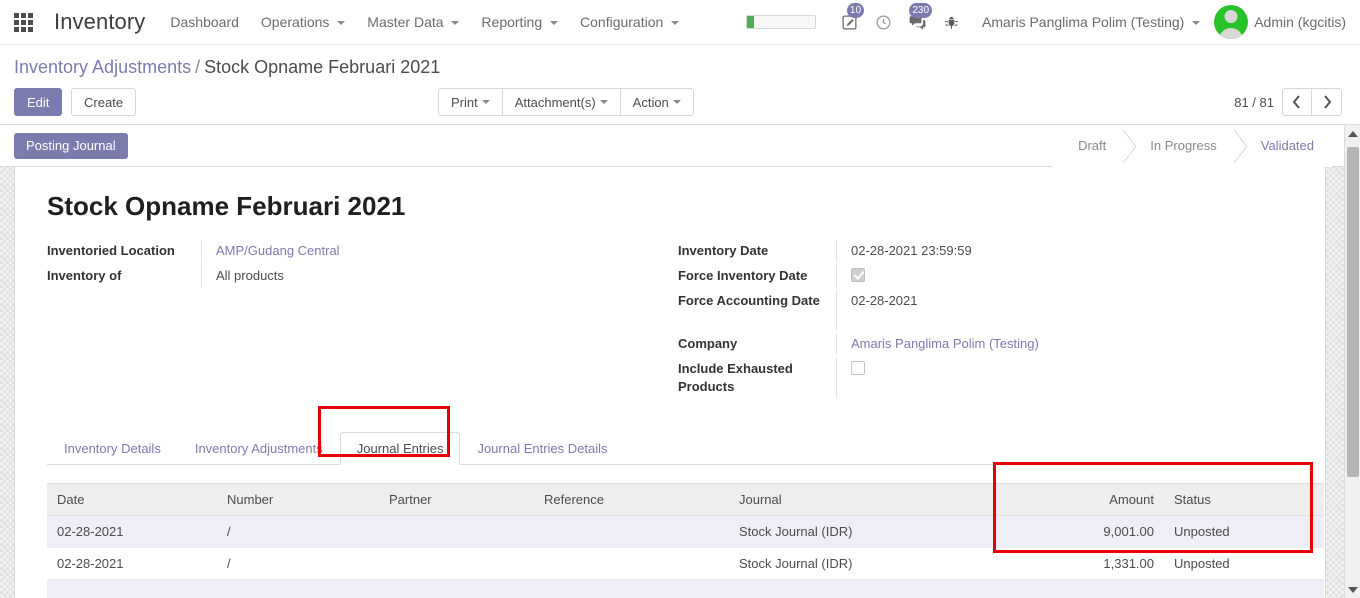 The image size is (1360, 598). Describe the element at coordinates (1083, 22) in the screenshot. I see `company-name: Amaris Panglima Polim (Testing)` at that location.